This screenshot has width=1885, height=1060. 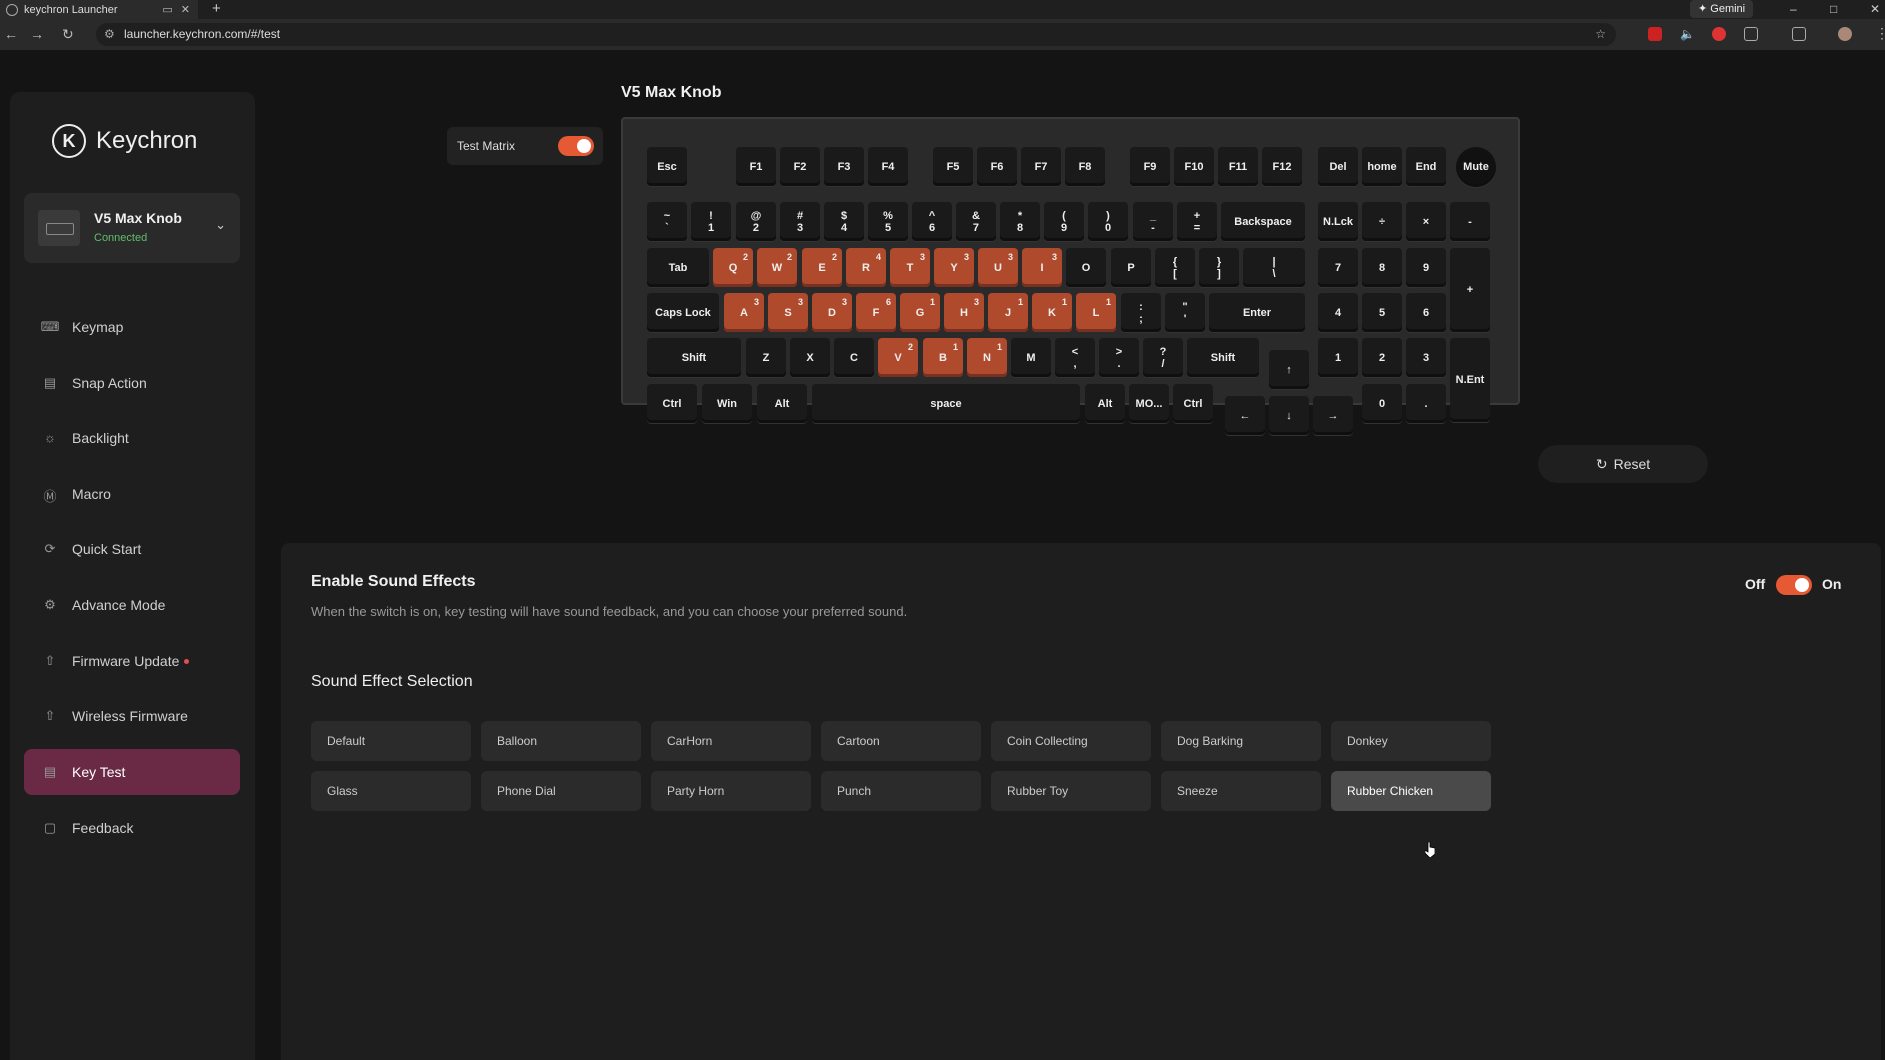 I want to click on key: N.Ent, so click(x=1470, y=380).